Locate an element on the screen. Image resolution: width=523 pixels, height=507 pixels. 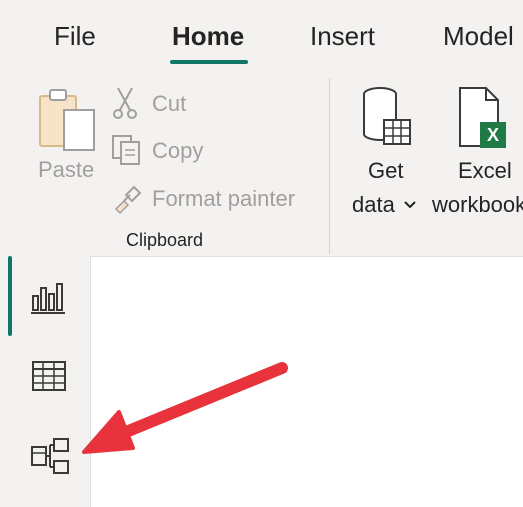
table-view-button is located at coordinates (49, 378).